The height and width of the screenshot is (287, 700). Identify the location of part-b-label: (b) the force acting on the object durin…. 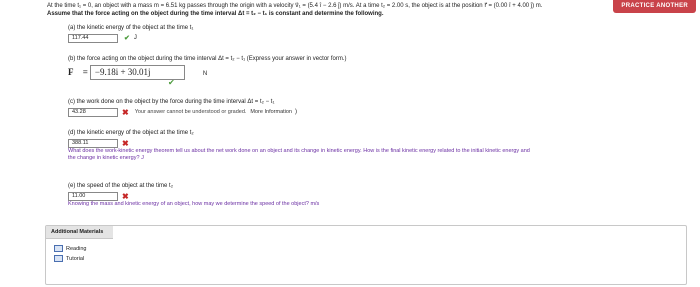
(207, 59).